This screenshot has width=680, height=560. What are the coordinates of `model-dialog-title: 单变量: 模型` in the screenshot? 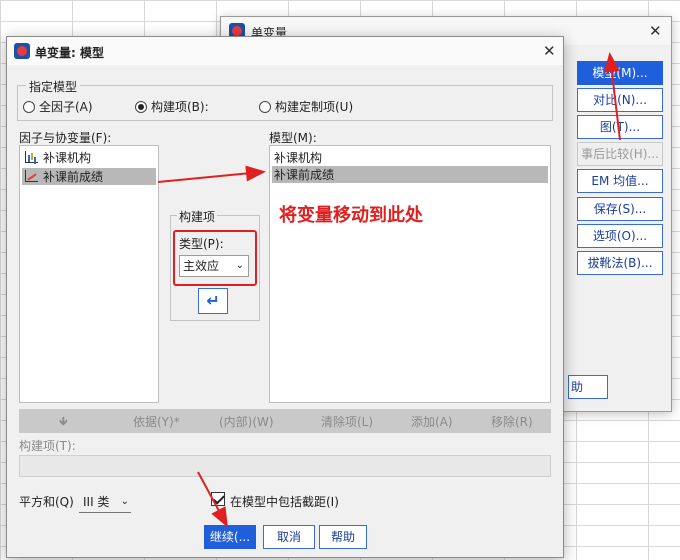 It's located at (69, 53).